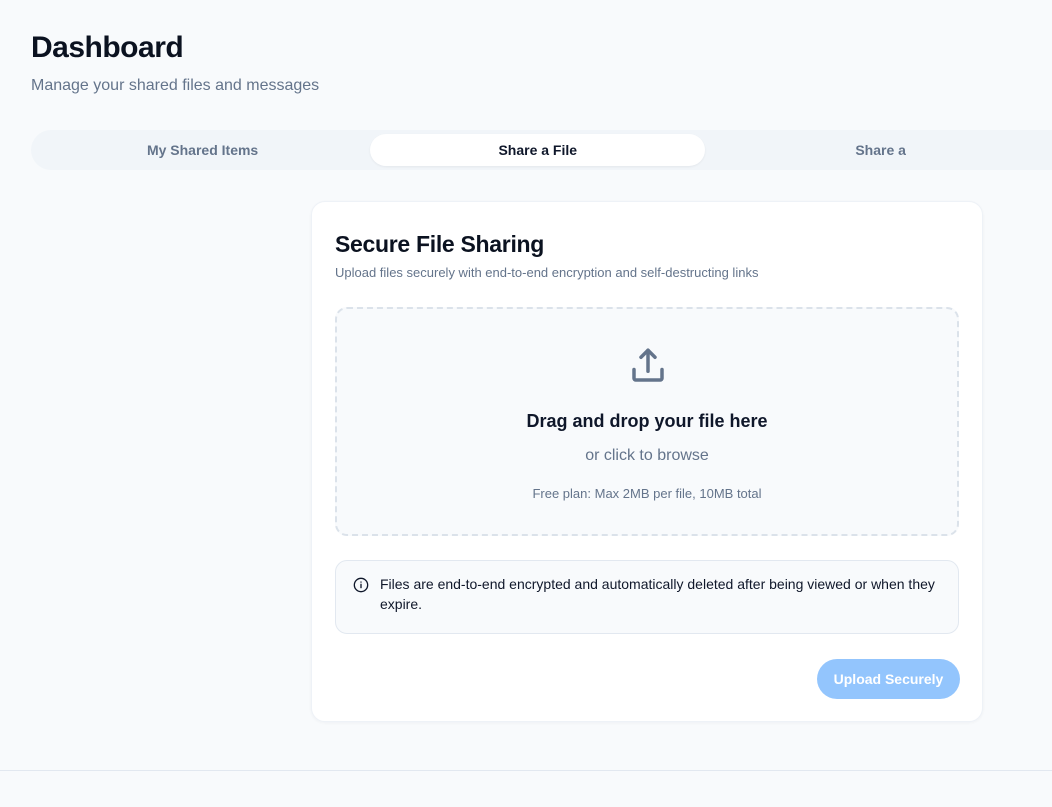 The image size is (1052, 807). I want to click on page-subtitle: Manage your shared files and messages, so click(175, 85).